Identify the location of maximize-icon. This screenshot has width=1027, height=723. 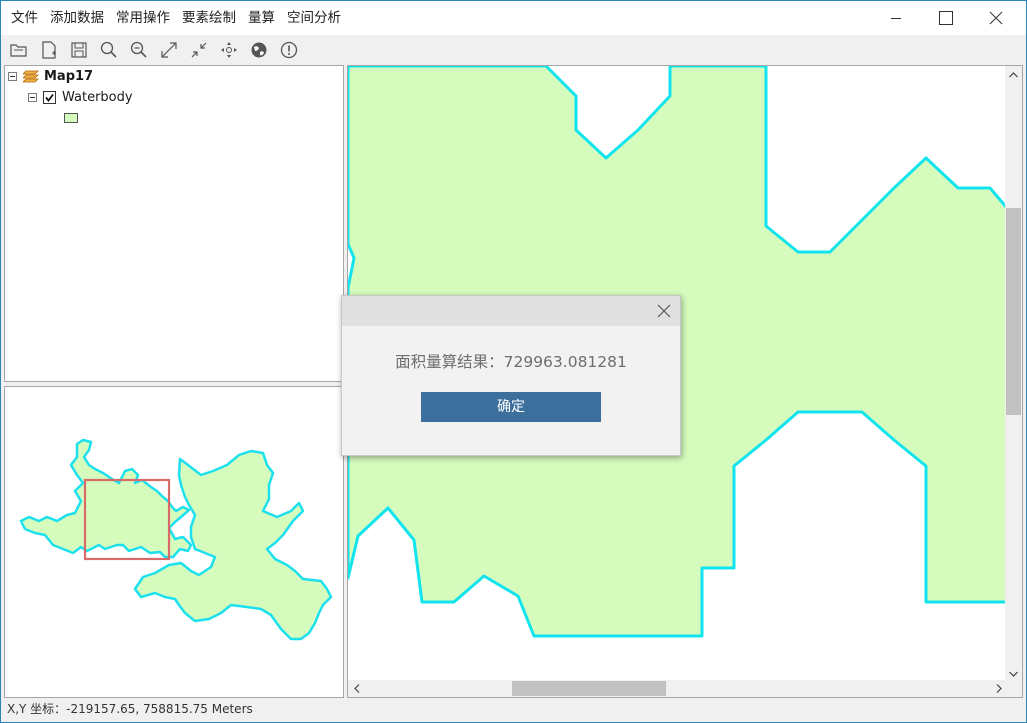
(946, 18).